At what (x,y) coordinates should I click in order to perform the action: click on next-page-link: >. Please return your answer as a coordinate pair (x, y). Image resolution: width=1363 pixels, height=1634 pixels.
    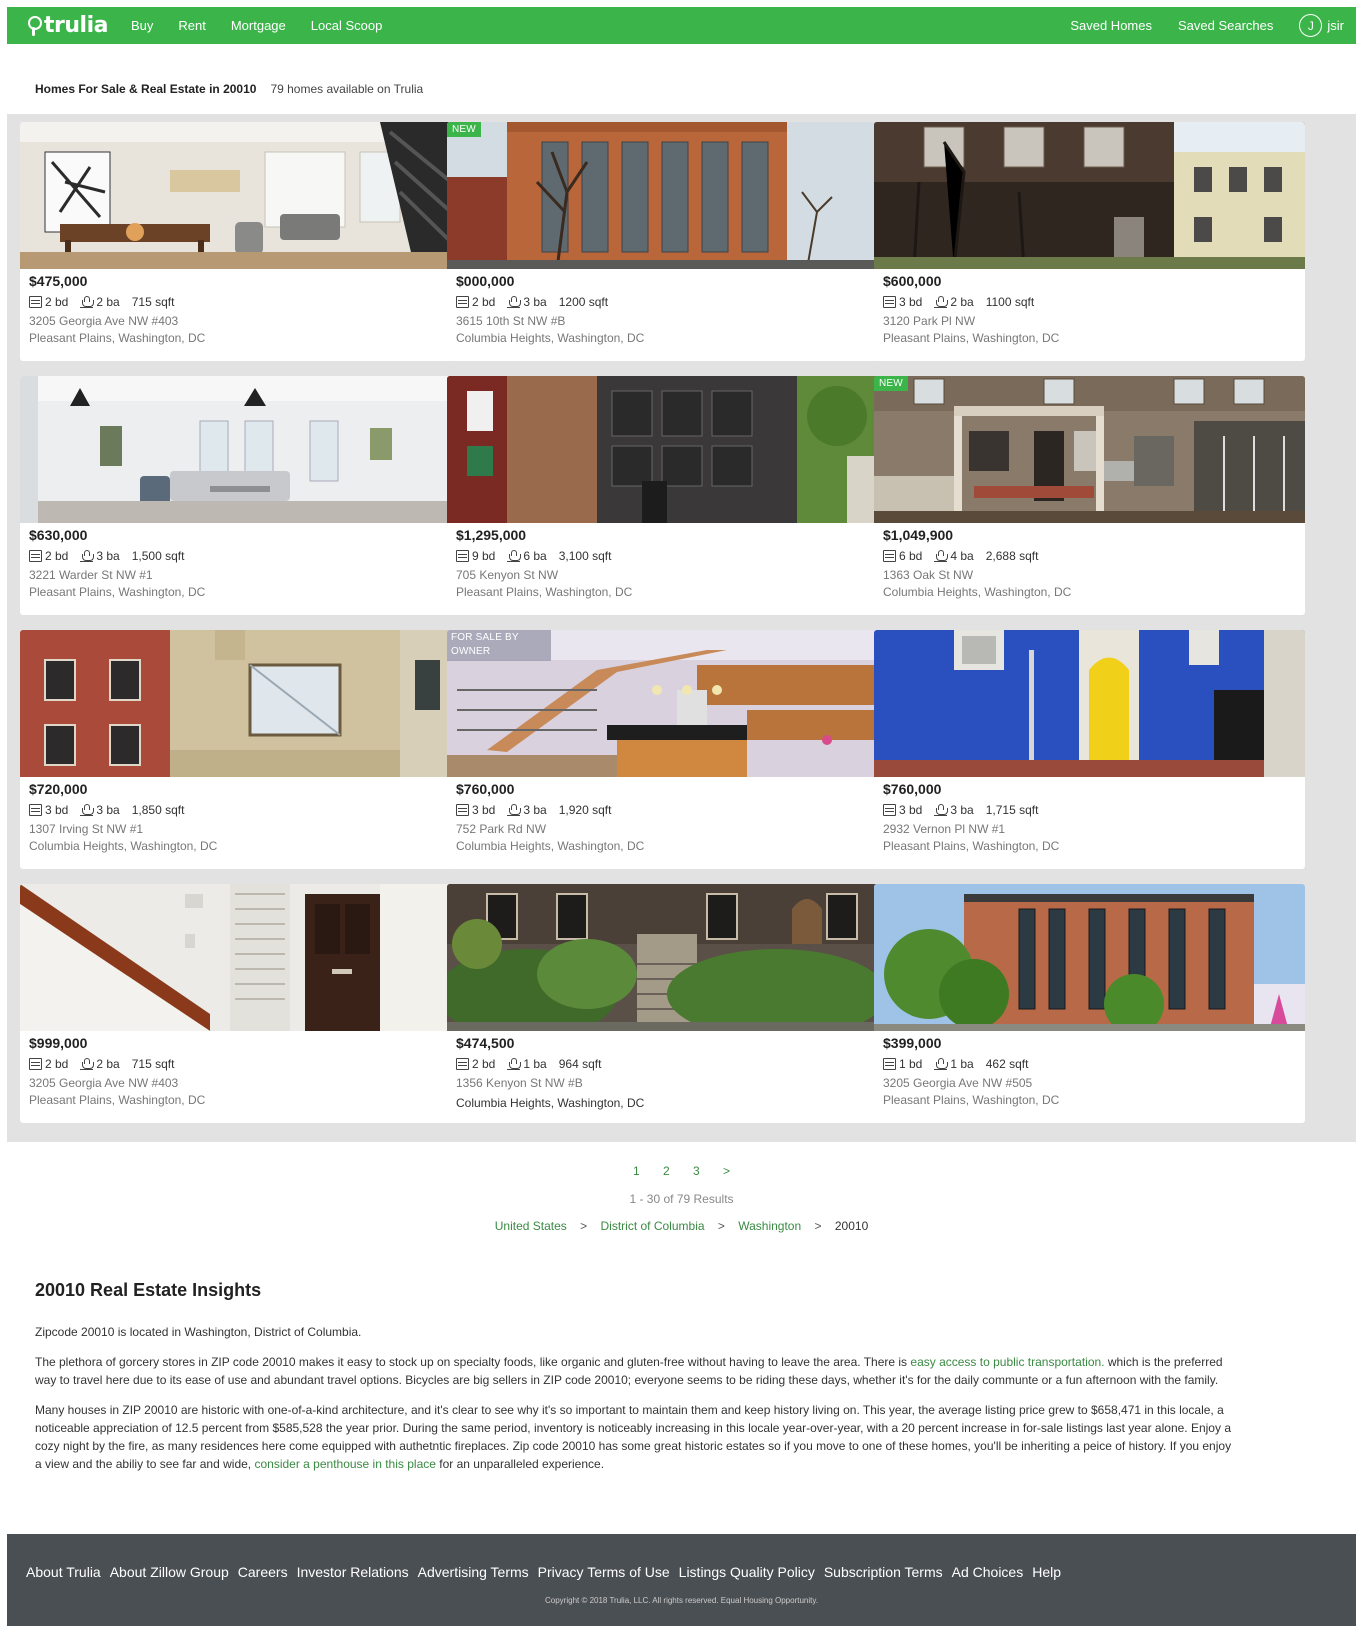
    Looking at the image, I should click on (726, 1171).